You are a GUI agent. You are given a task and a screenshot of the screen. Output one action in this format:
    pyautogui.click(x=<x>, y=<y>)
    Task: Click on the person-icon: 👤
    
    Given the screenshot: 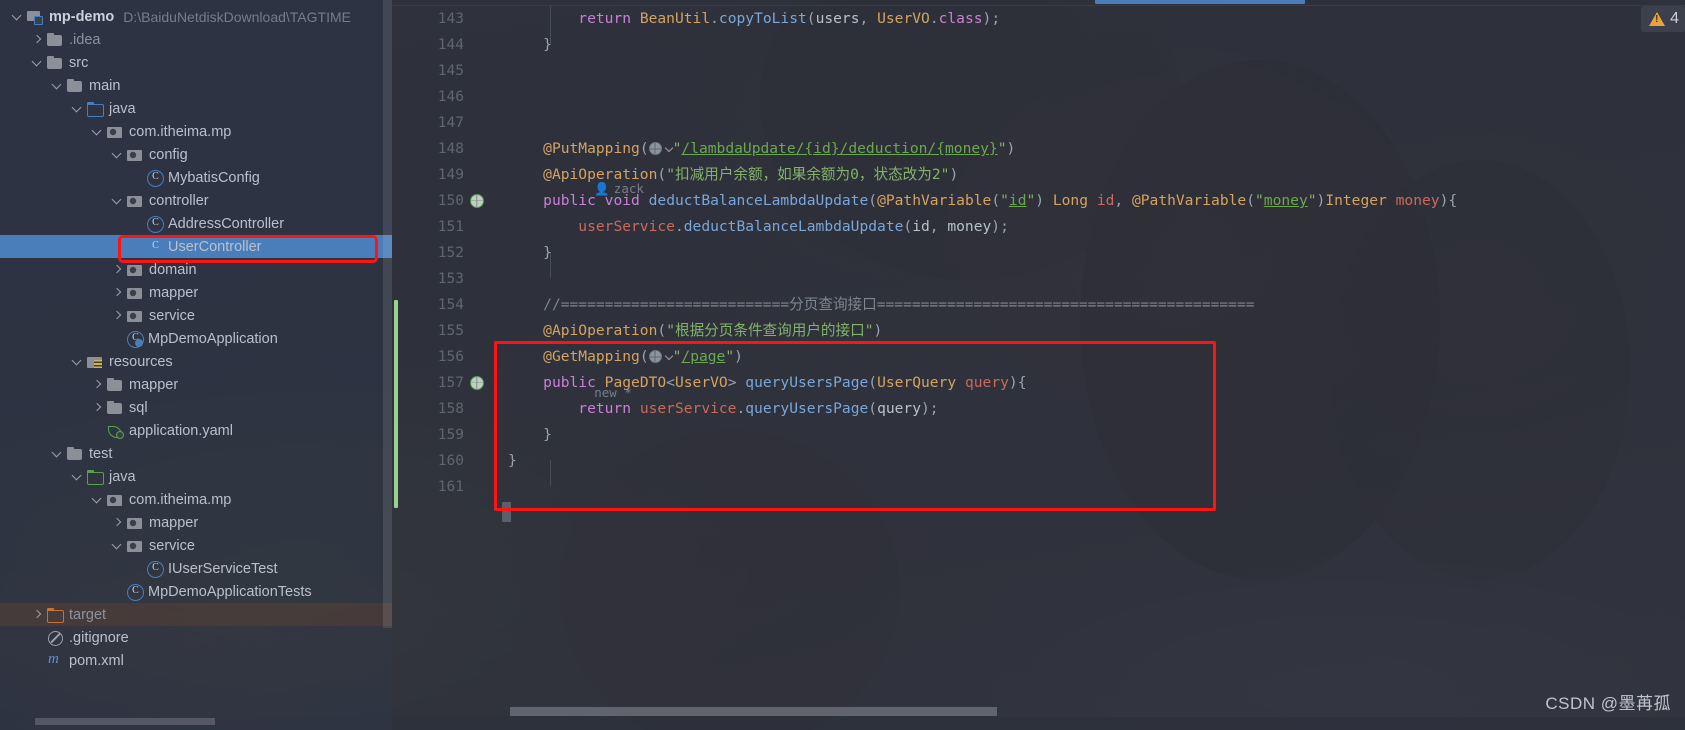 What is the action you would take?
    pyautogui.click(x=602, y=188)
    